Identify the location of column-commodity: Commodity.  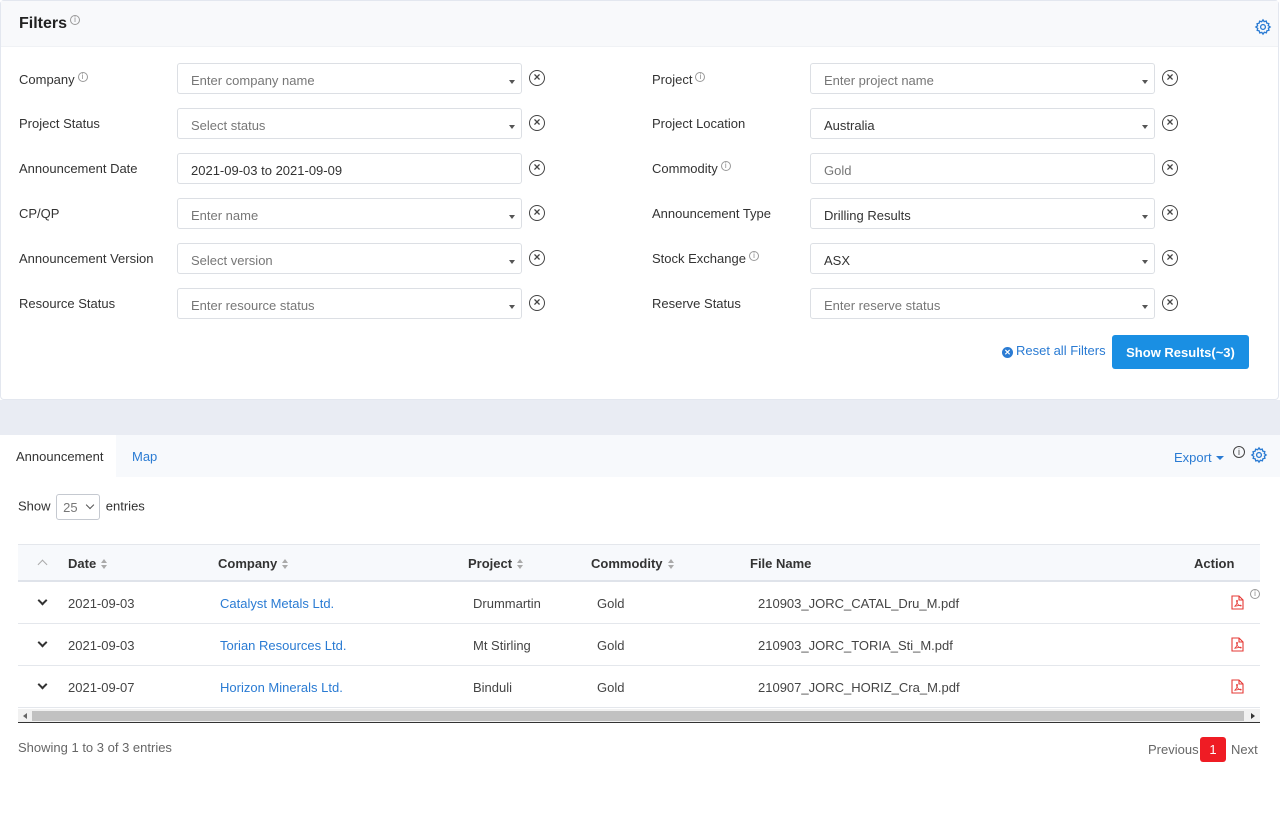
(633, 563).